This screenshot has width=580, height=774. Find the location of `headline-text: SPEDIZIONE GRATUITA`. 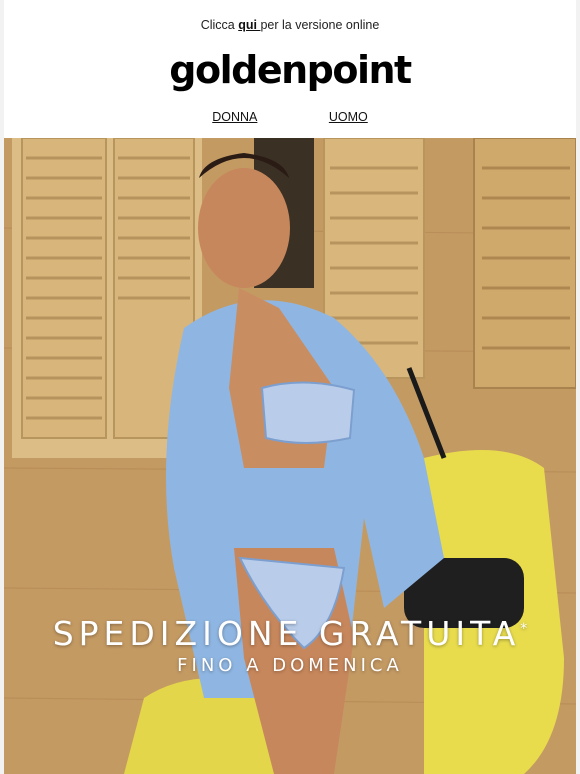

headline-text: SPEDIZIONE GRATUITA is located at coordinates (286, 633).